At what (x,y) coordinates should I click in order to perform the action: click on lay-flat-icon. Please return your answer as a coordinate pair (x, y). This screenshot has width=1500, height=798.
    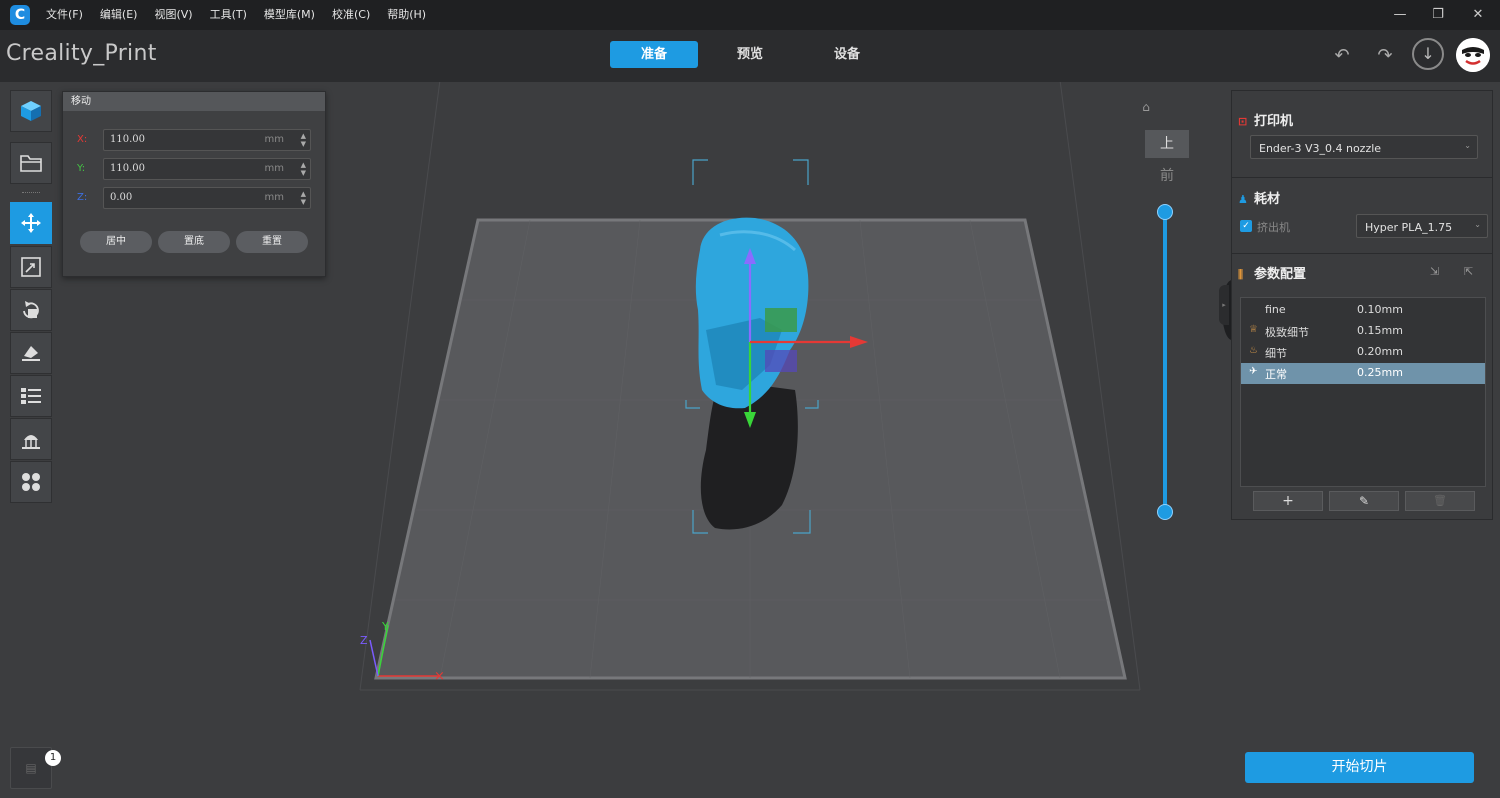
    Looking at the image, I should click on (31, 353).